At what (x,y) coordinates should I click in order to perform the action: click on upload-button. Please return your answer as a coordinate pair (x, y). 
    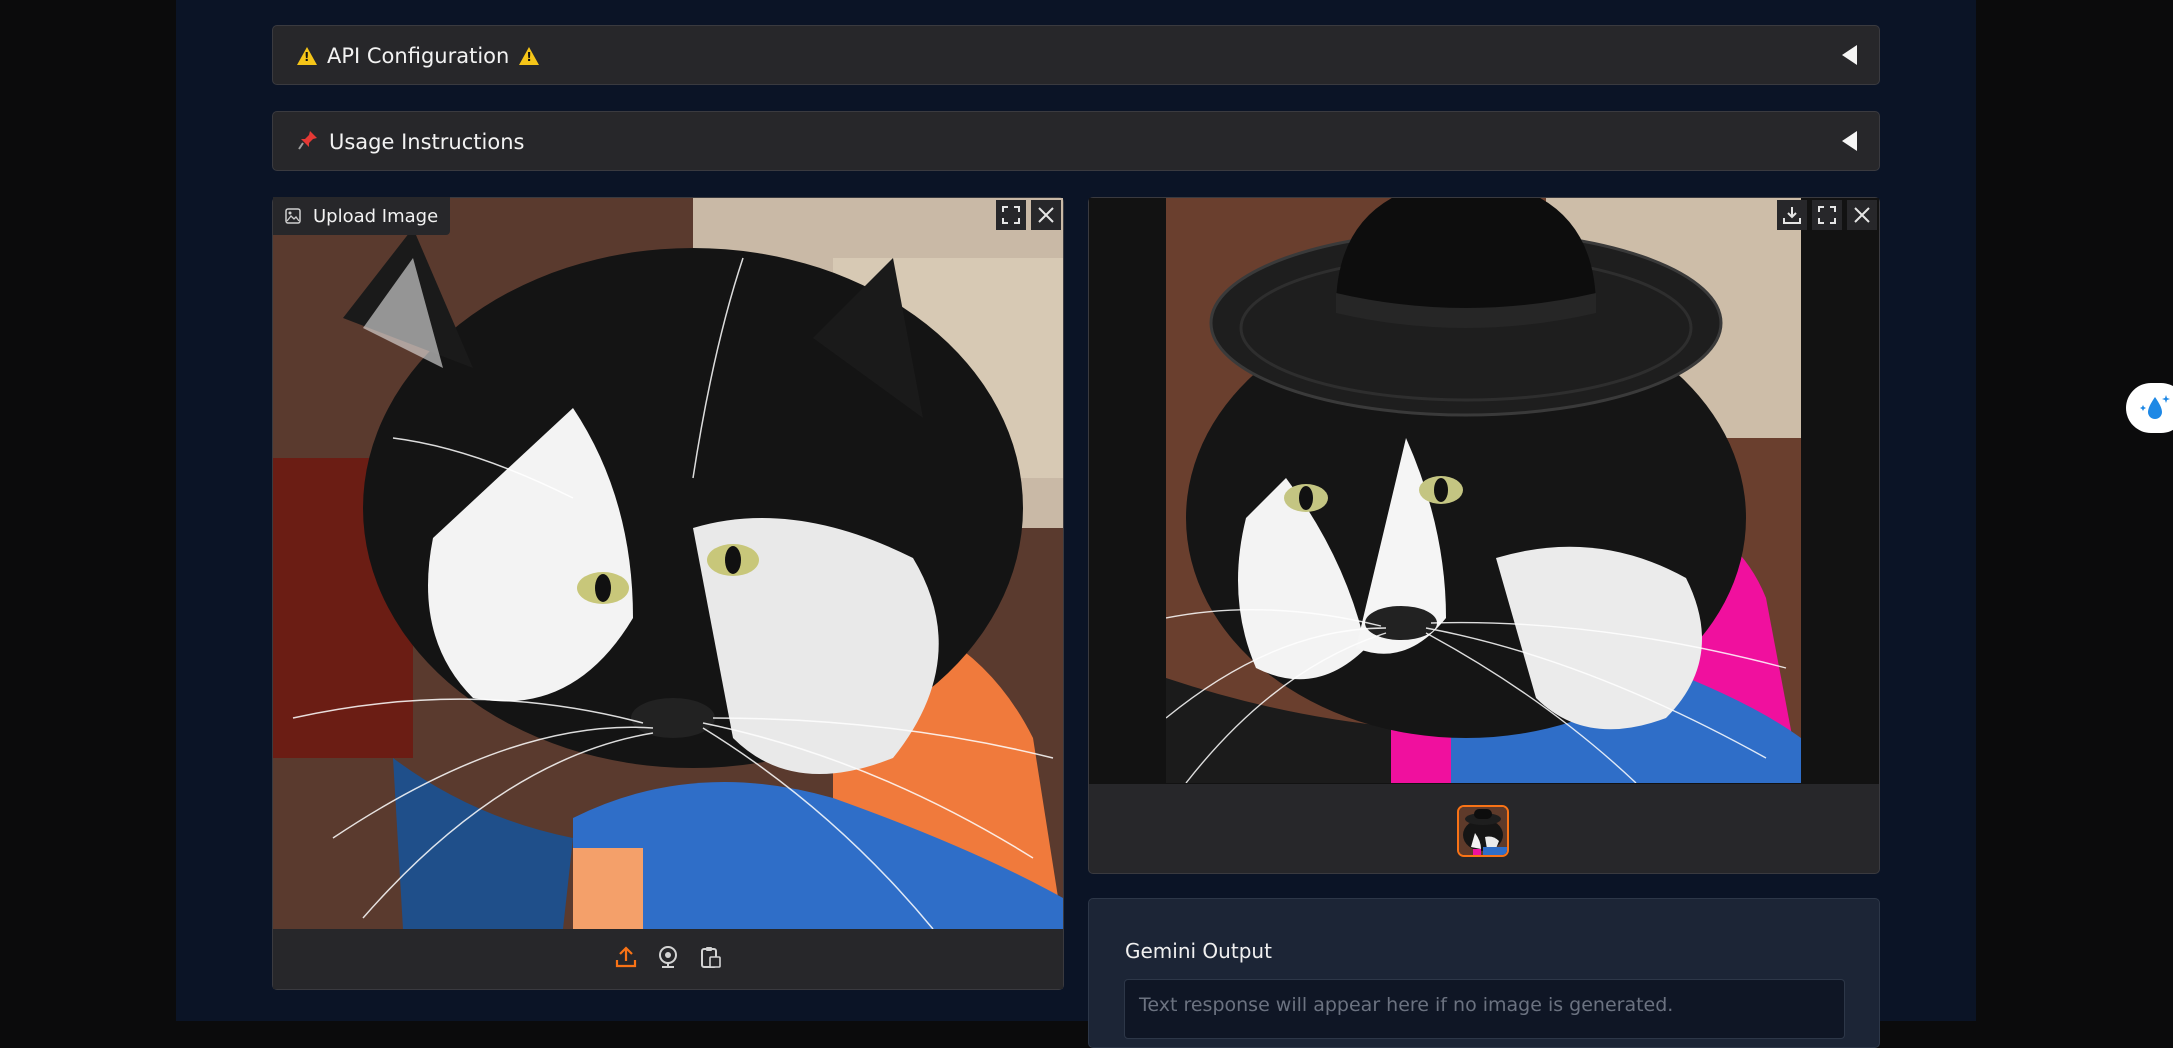
    Looking at the image, I should click on (626, 959).